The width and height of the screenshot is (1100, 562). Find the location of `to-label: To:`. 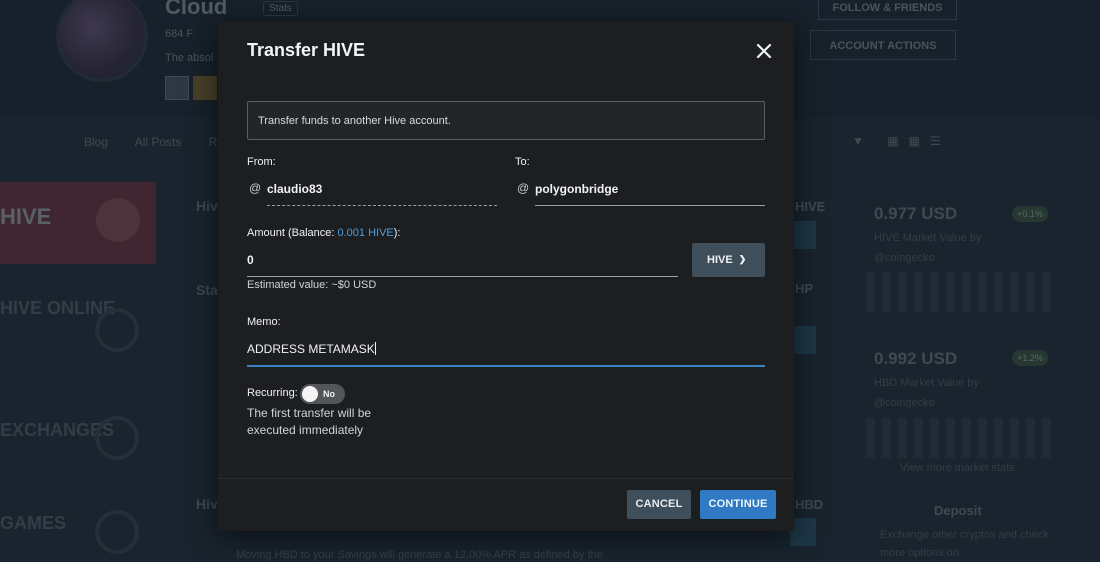

to-label: To: is located at coordinates (522, 162).